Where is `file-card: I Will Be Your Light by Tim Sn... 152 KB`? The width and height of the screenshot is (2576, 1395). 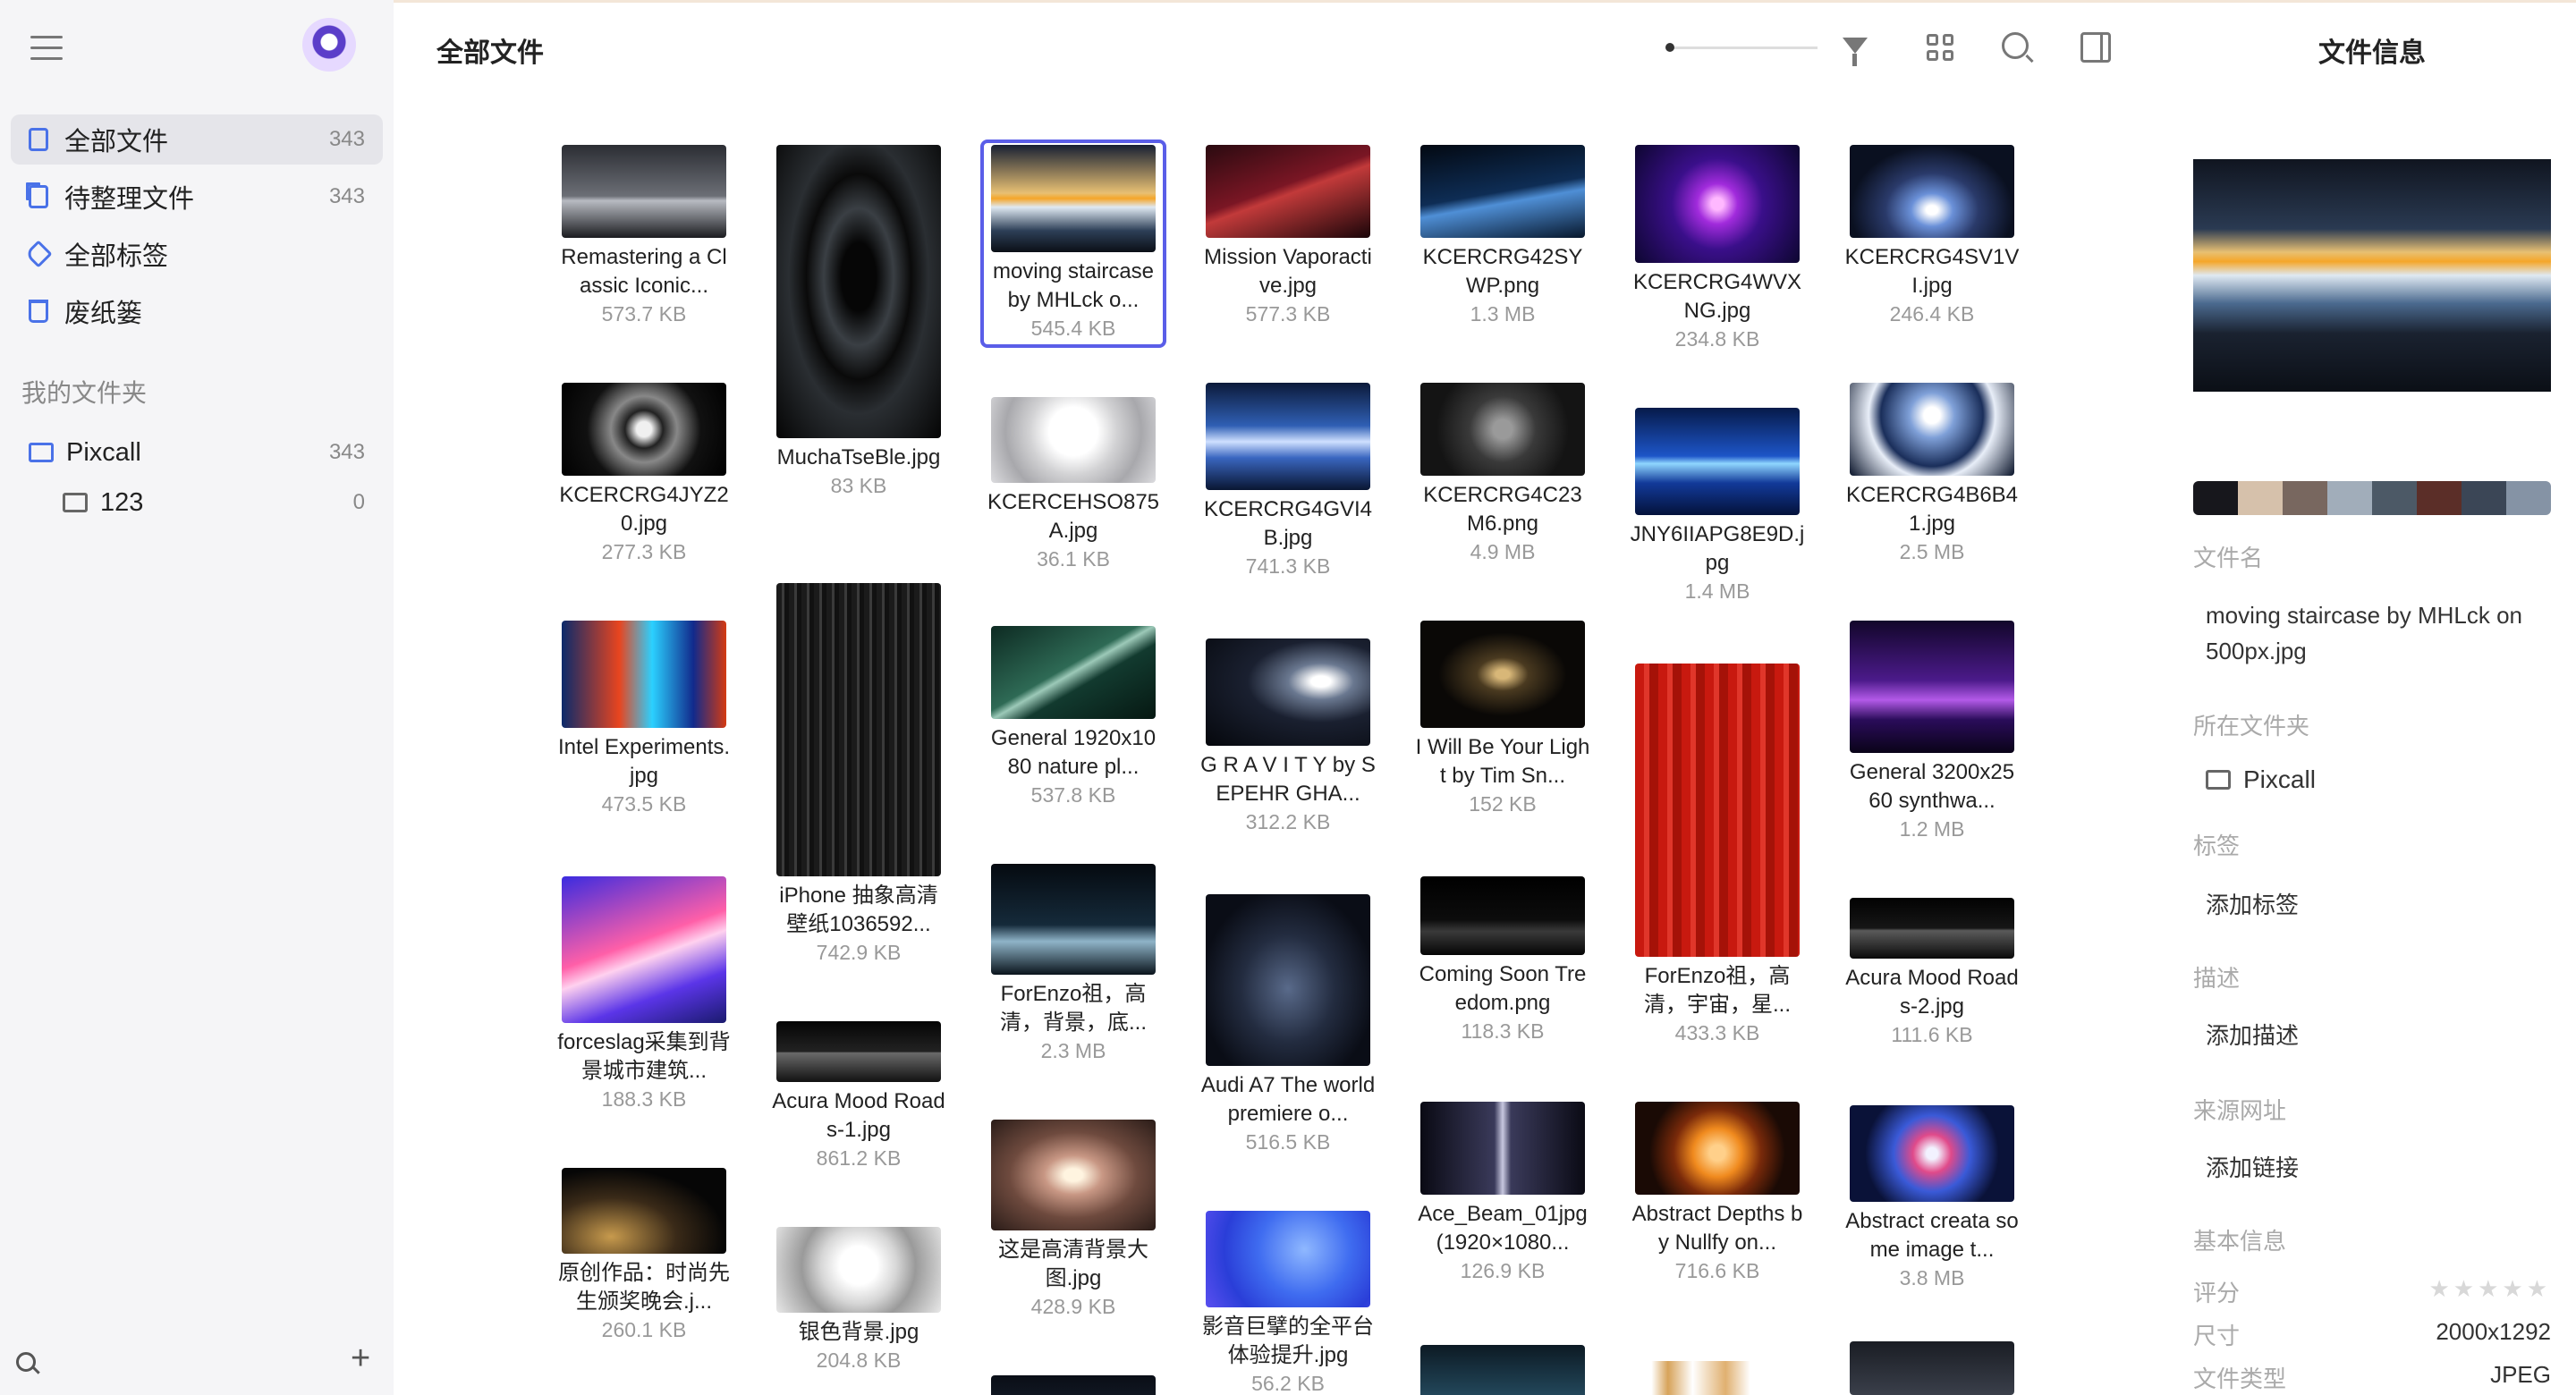 file-card: I Will Be Your Light by Tim Sn... 152 KB is located at coordinates (1502, 718).